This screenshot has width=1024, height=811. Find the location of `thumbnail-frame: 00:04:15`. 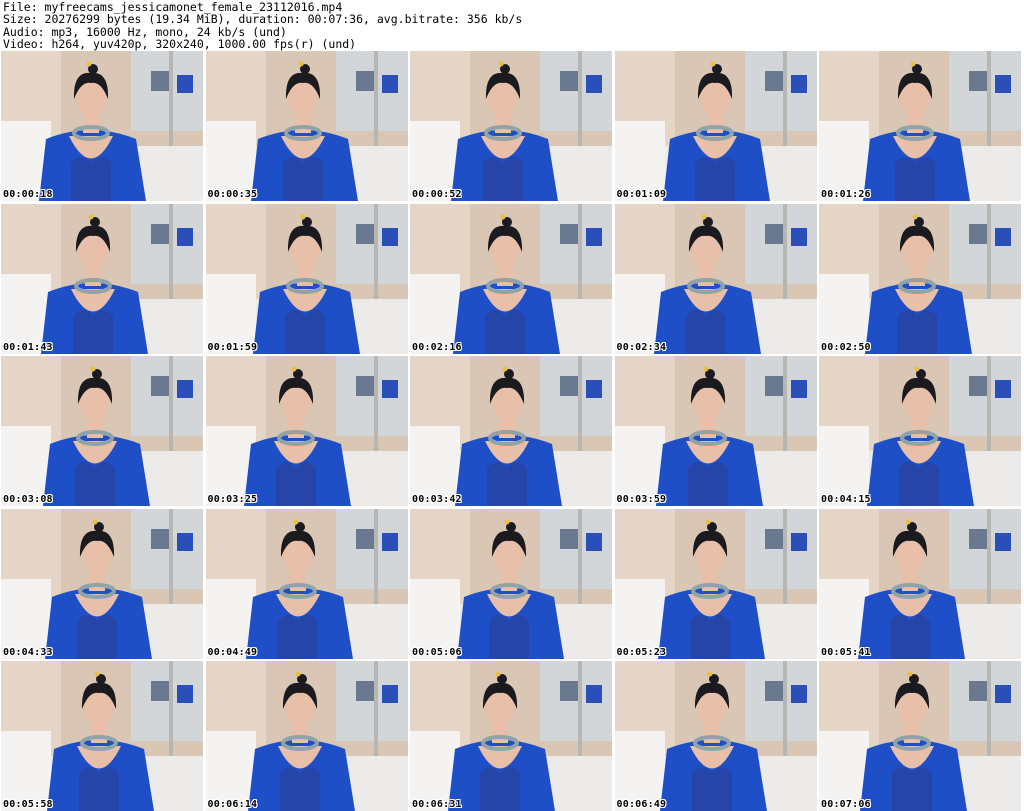

thumbnail-frame: 00:04:15 is located at coordinates (920, 431).